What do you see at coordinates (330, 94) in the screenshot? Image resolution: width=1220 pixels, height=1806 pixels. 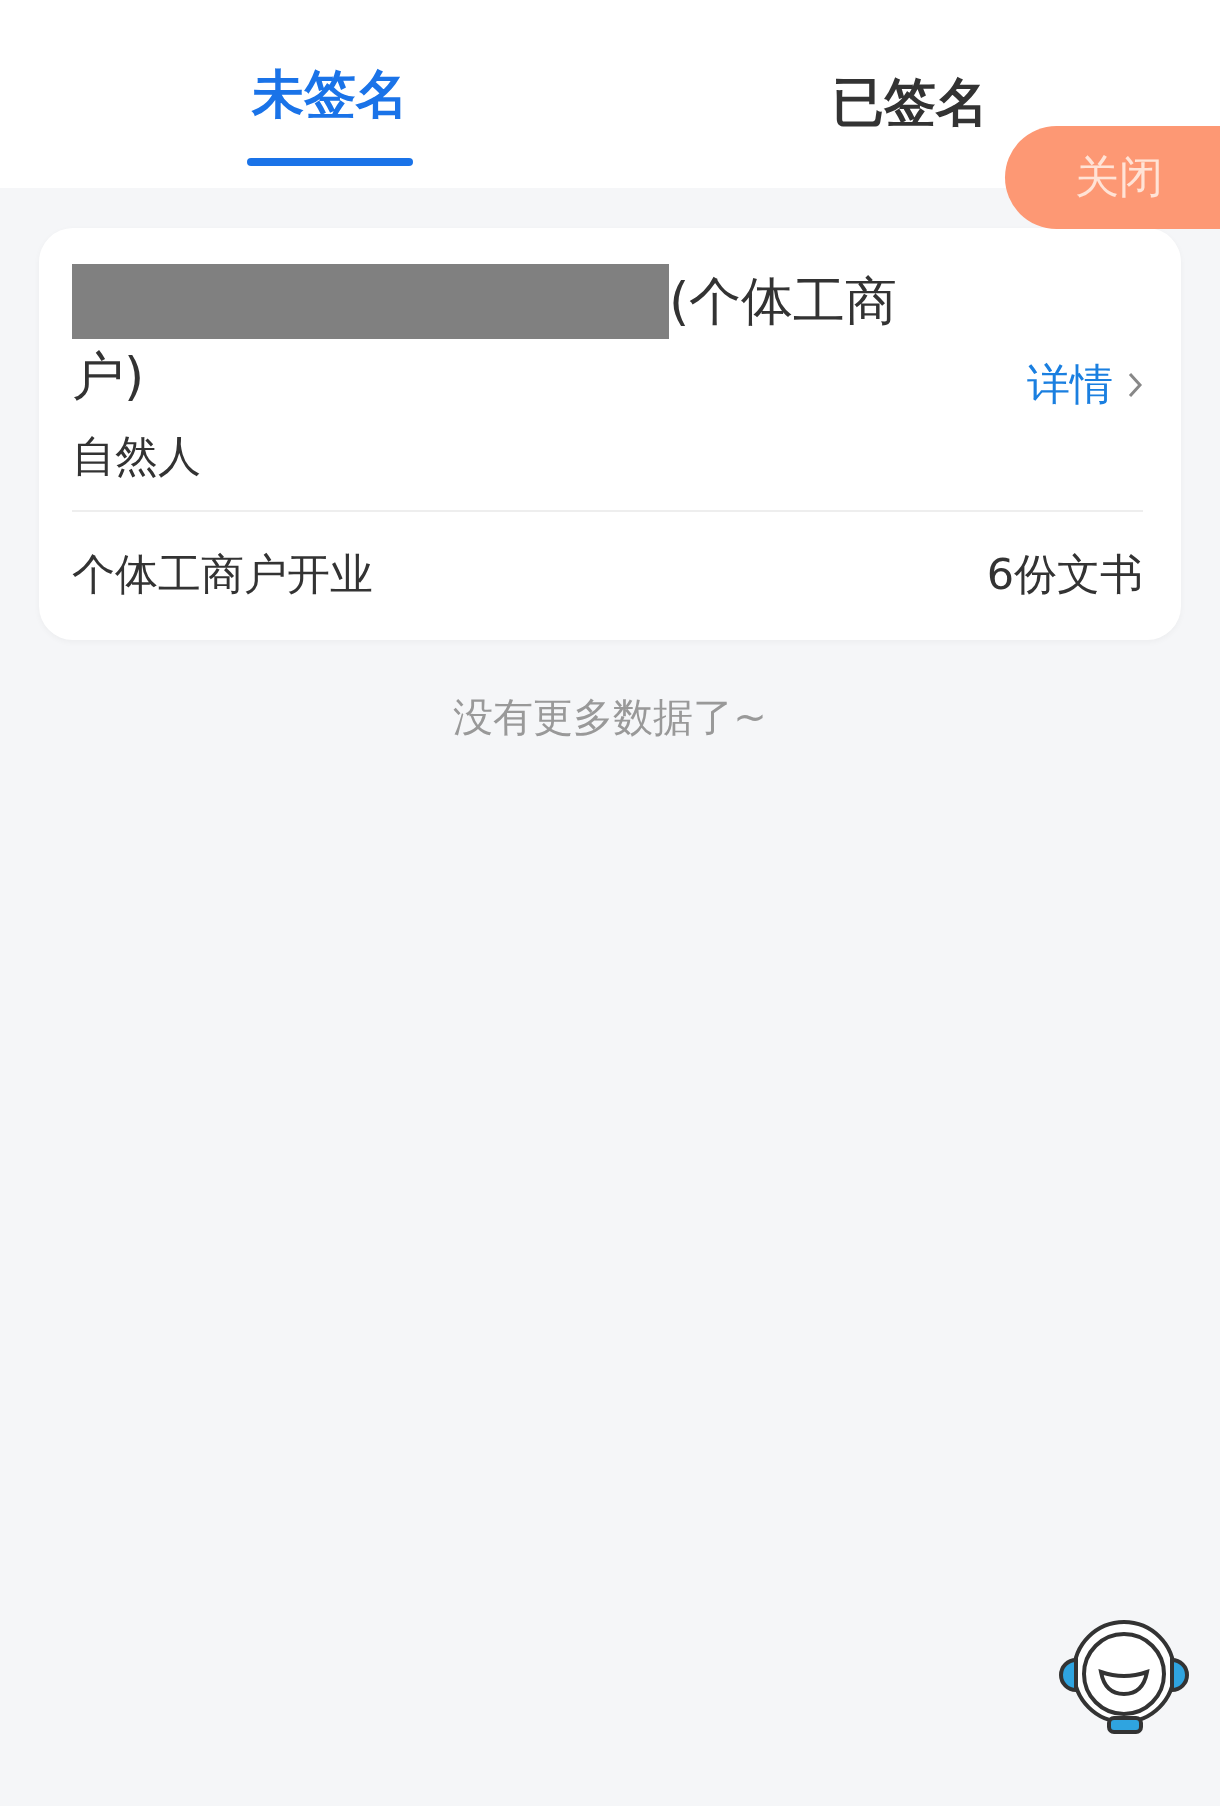 I see `tab: 未签名` at bounding box center [330, 94].